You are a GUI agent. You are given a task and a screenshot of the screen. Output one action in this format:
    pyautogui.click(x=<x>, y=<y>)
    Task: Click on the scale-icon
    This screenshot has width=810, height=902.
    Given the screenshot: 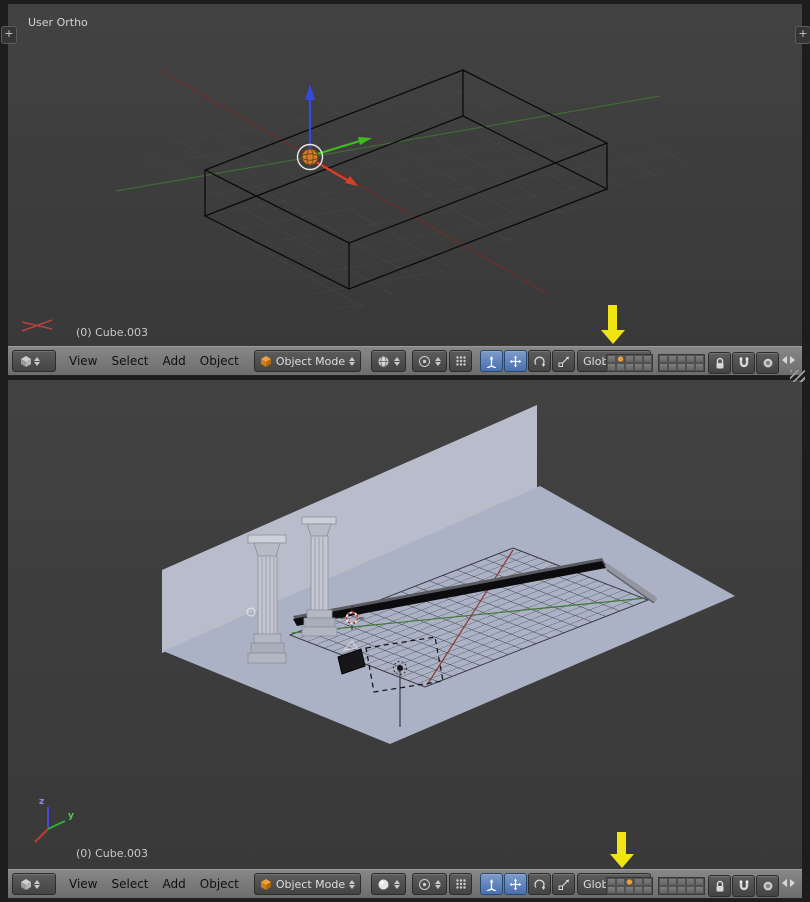 What is the action you would take?
    pyautogui.click(x=564, y=884)
    